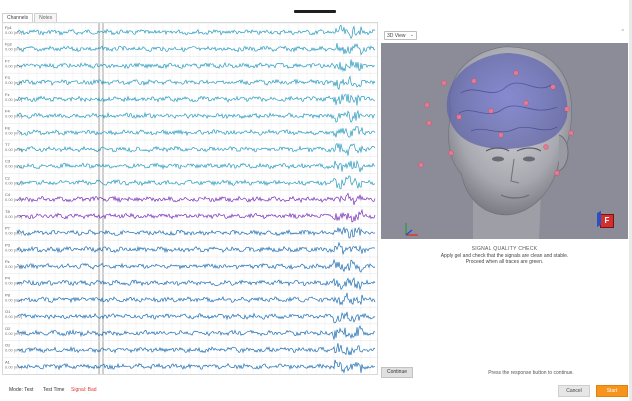 This screenshot has height=401, width=632. Describe the element at coordinates (574, 391) in the screenshot. I see `cancel-button: Cancel` at that location.